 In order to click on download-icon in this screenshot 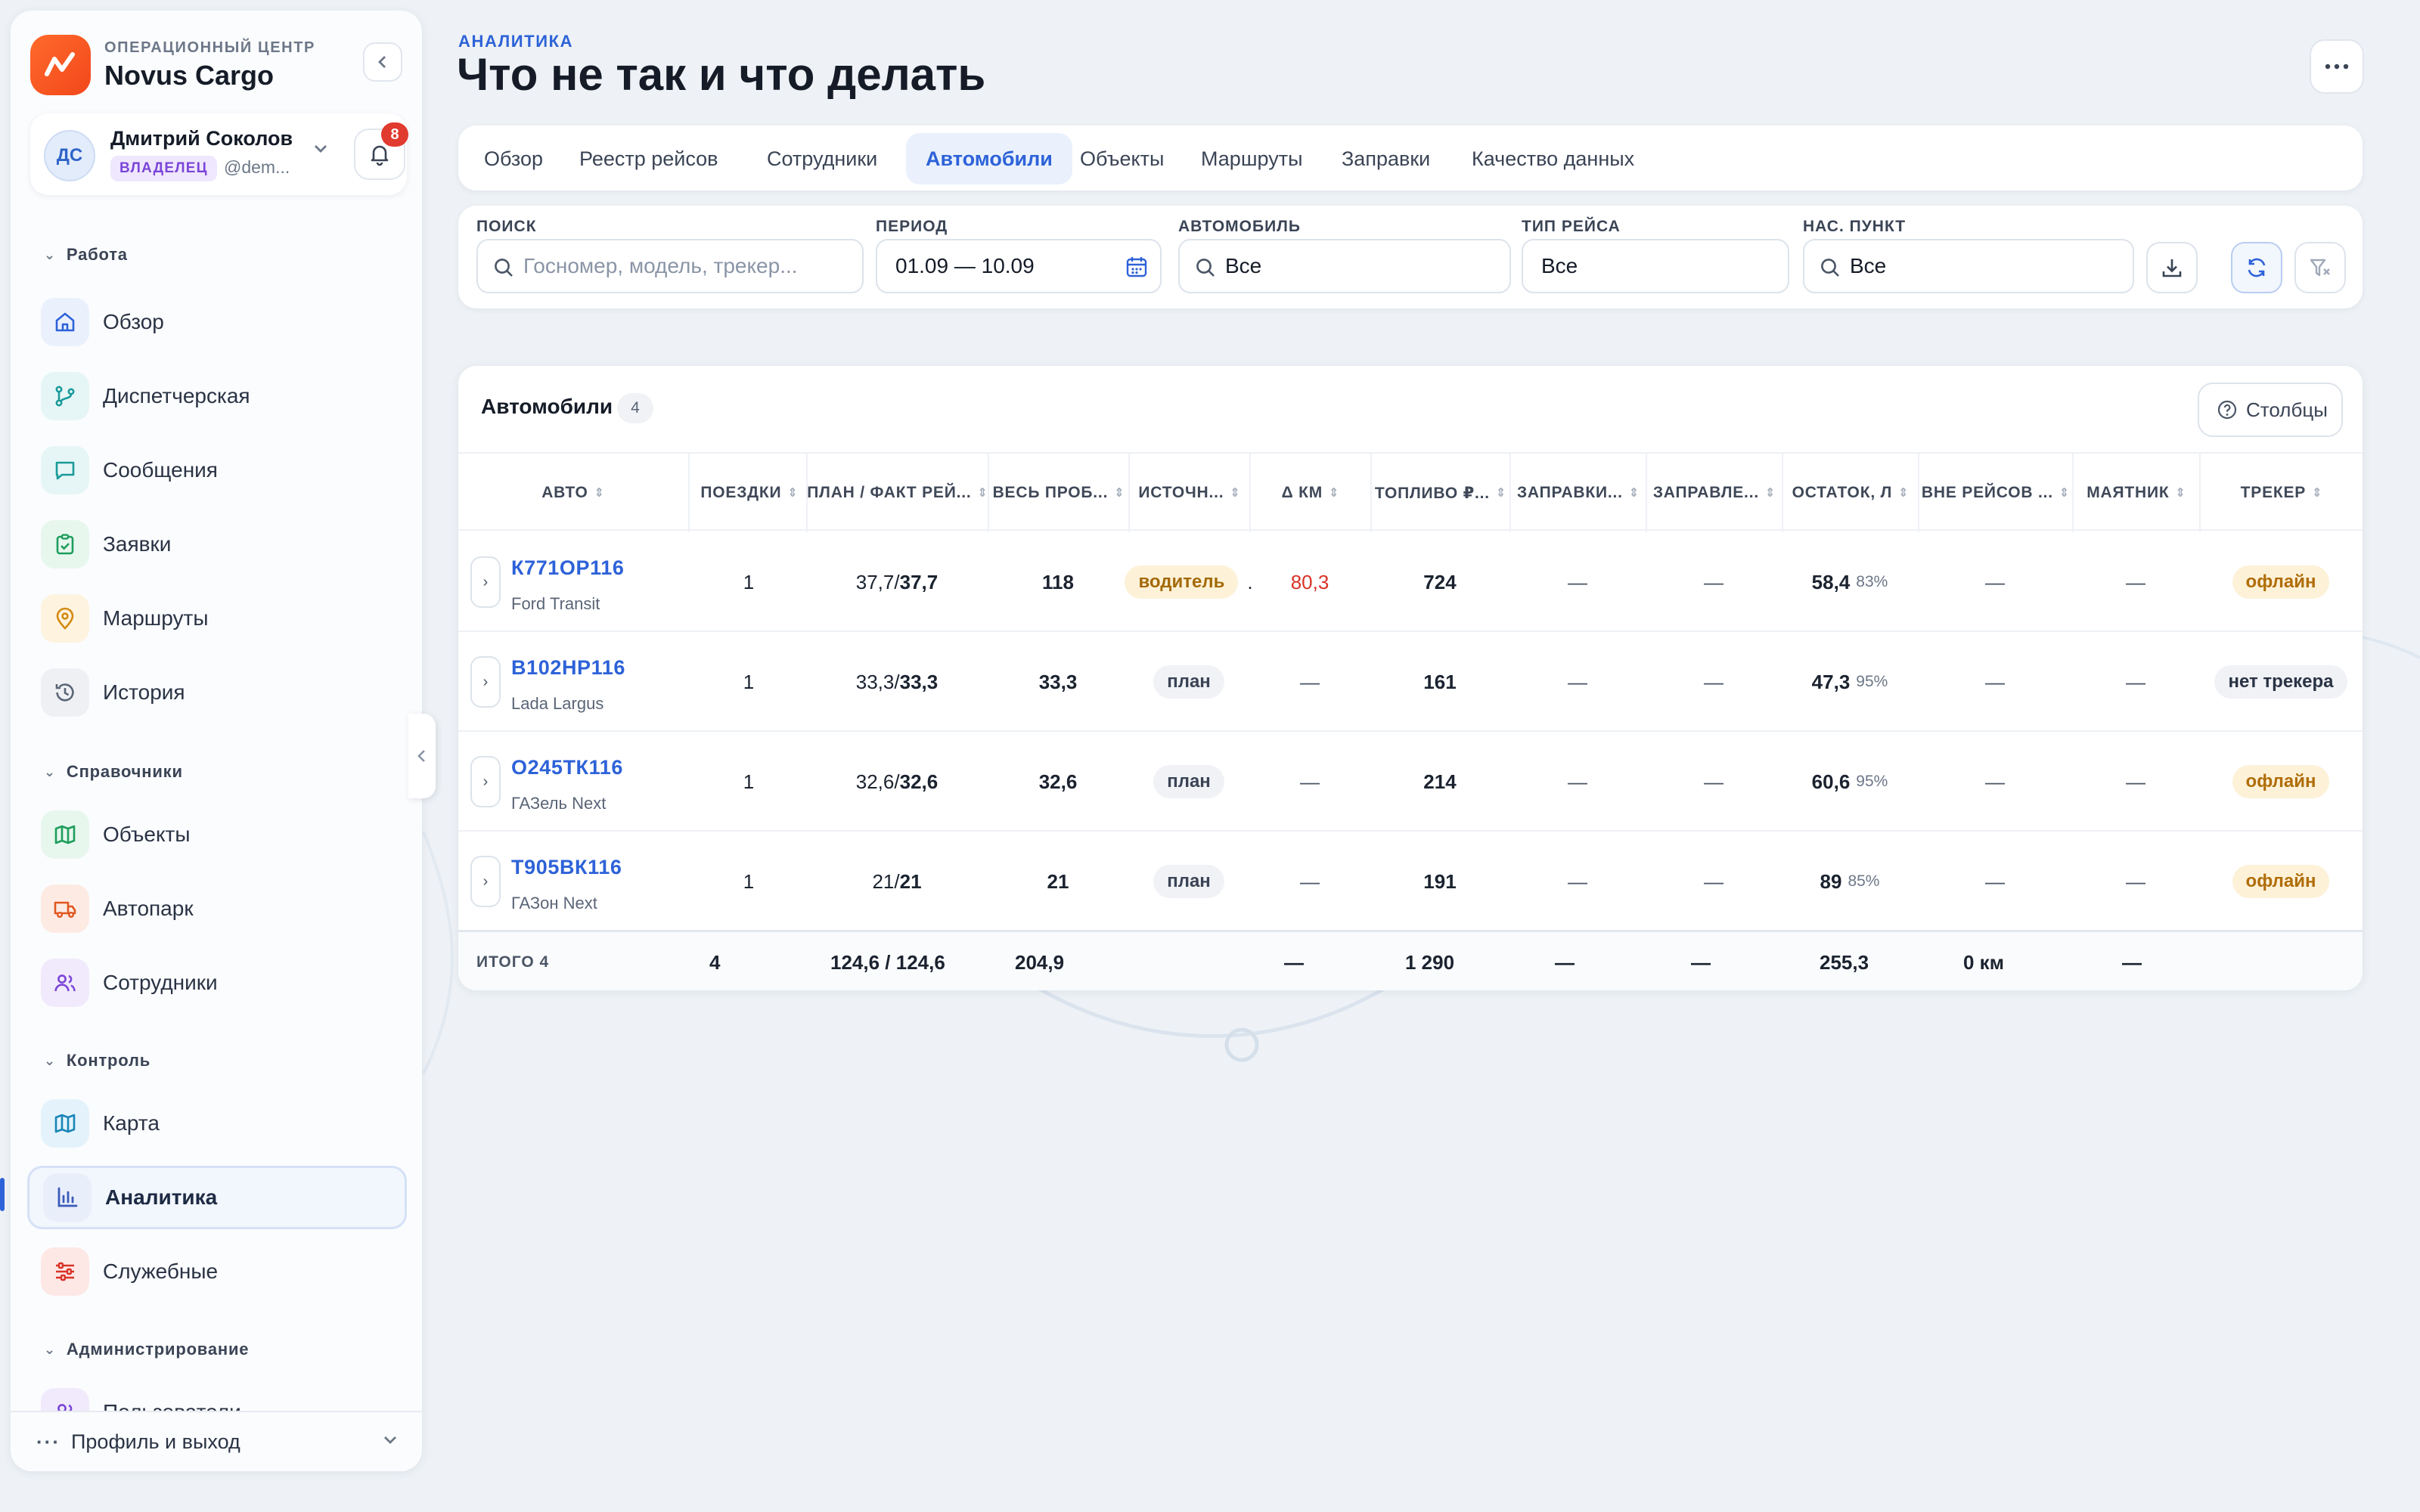, I will do `click(2172, 268)`.